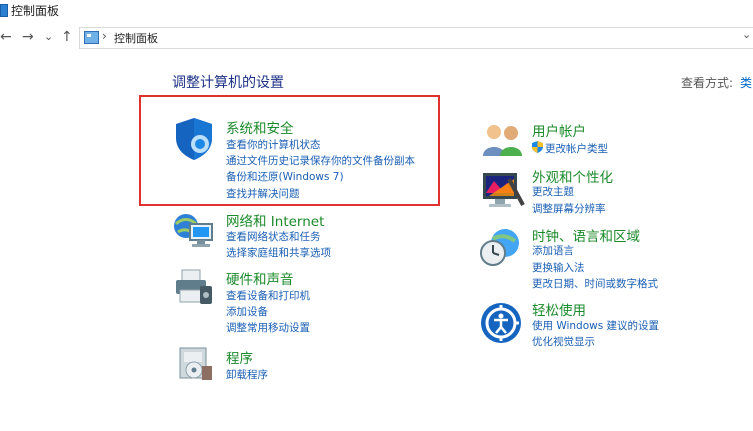  Describe the element at coordinates (35, 11) in the screenshot. I see `window-title: 控制面板` at that location.